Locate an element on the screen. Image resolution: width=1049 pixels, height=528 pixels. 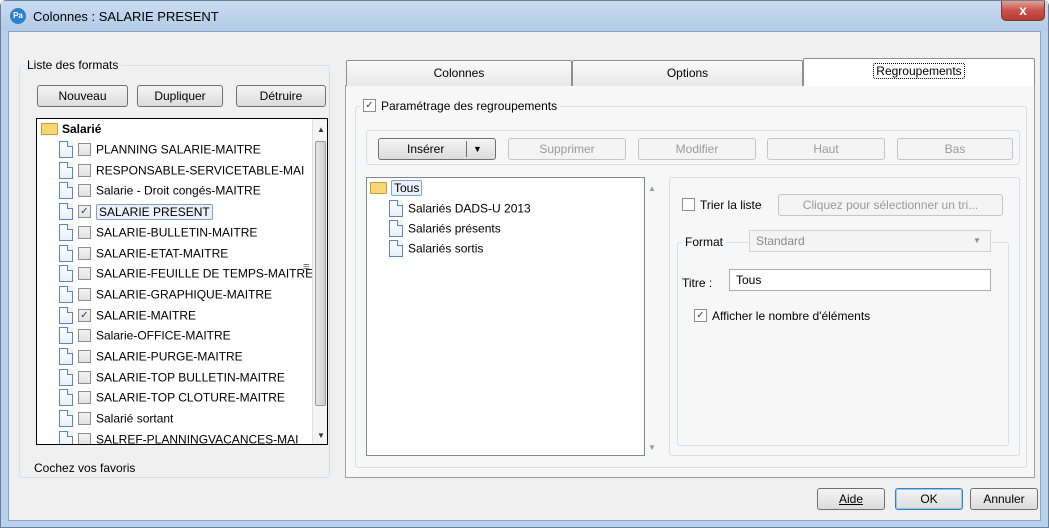
format-item: SALARIE-TOP CLOTURE-MAITRE is located at coordinates (172, 399).